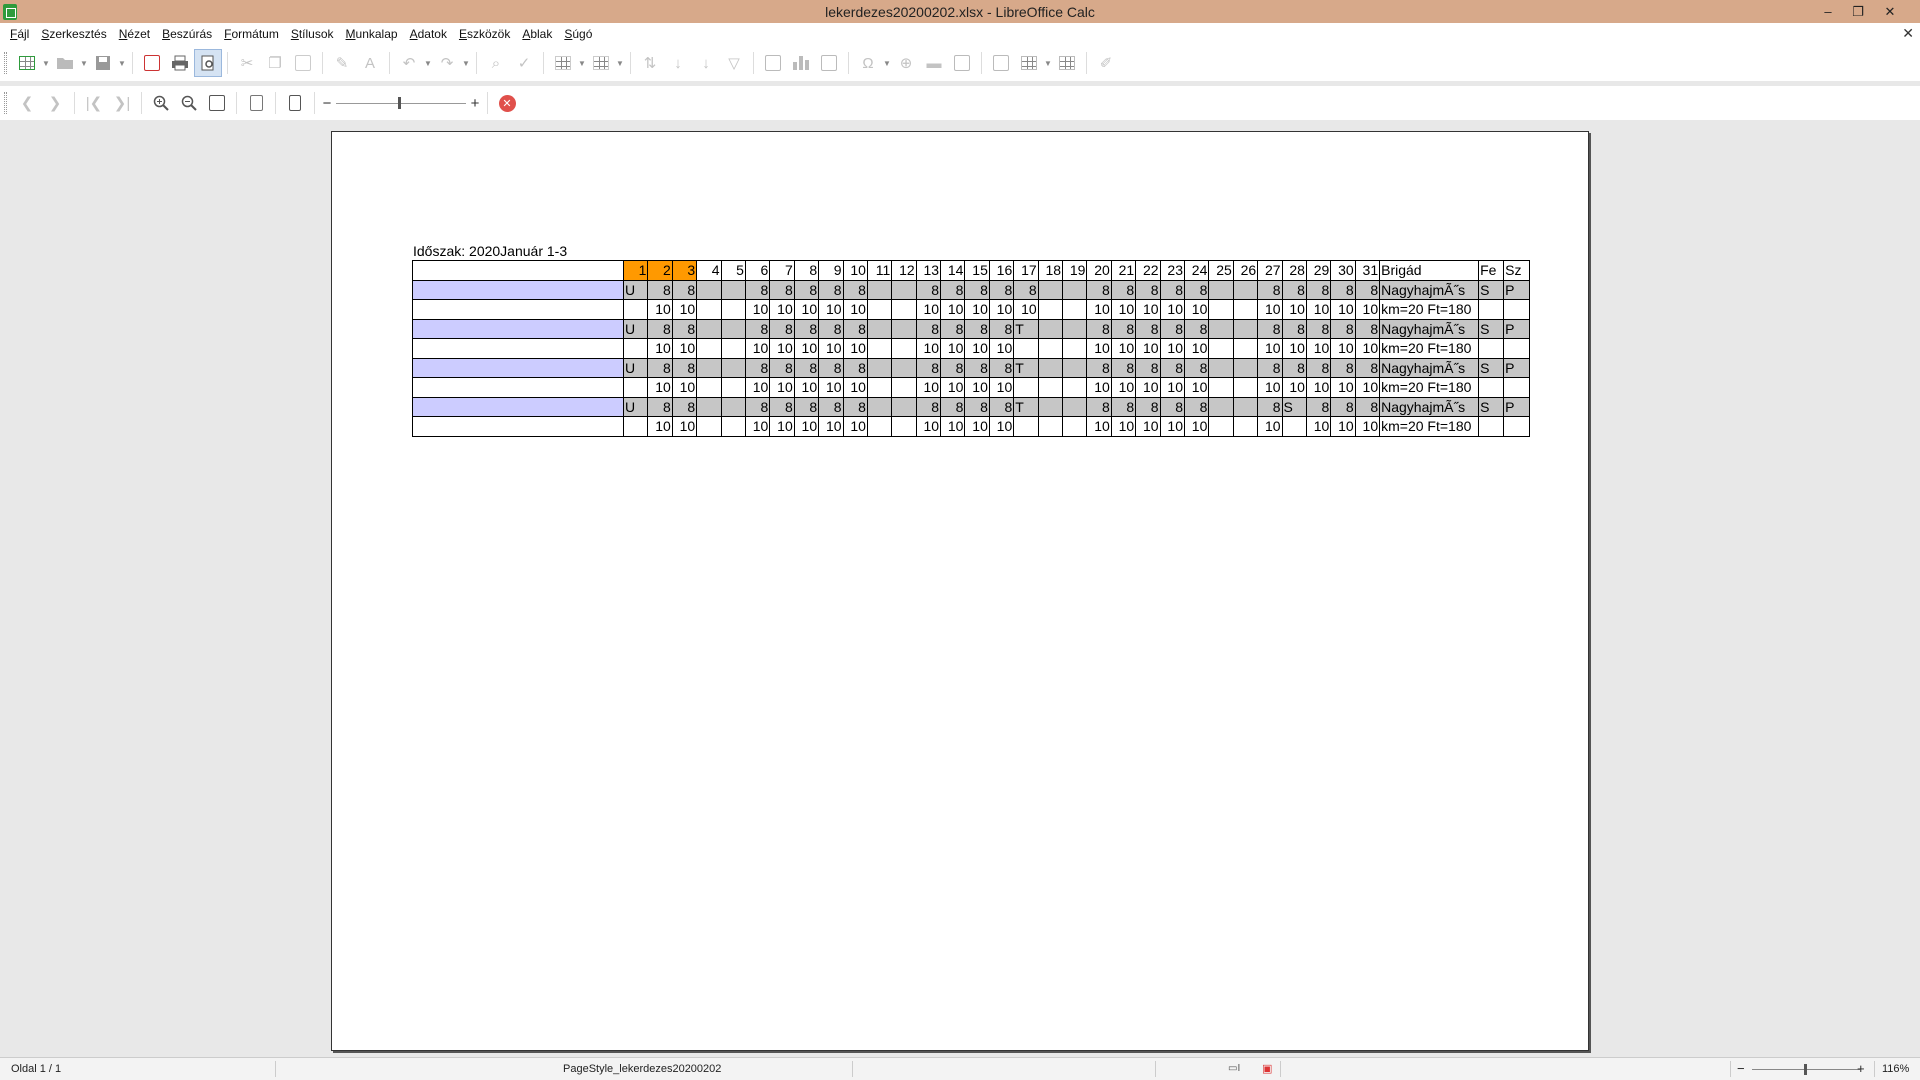  Describe the element at coordinates (868, 63) in the screenshot. I see `special-character-icon: Ω` at that location.